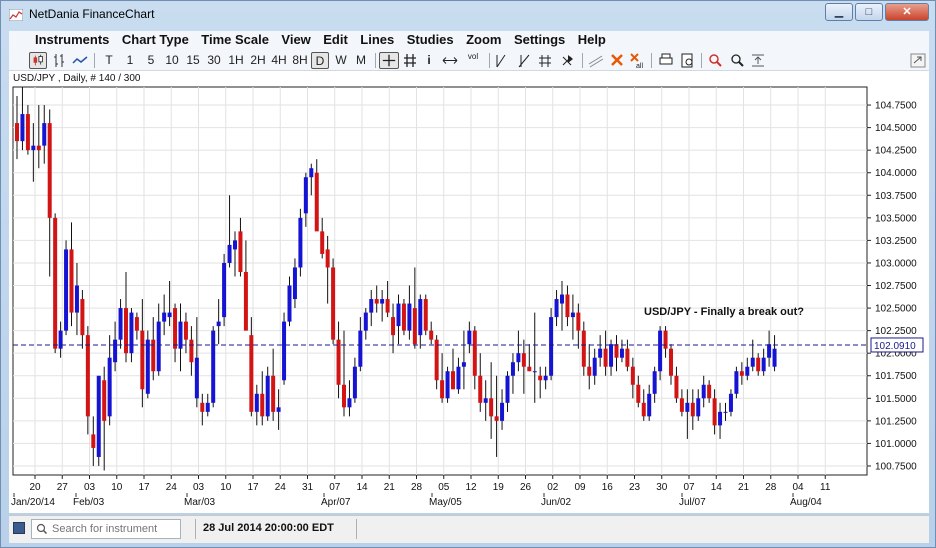 The height and width of the screenshot is (548, 936). I want to click on month-label: Jan/20/14, so click(33, 502).